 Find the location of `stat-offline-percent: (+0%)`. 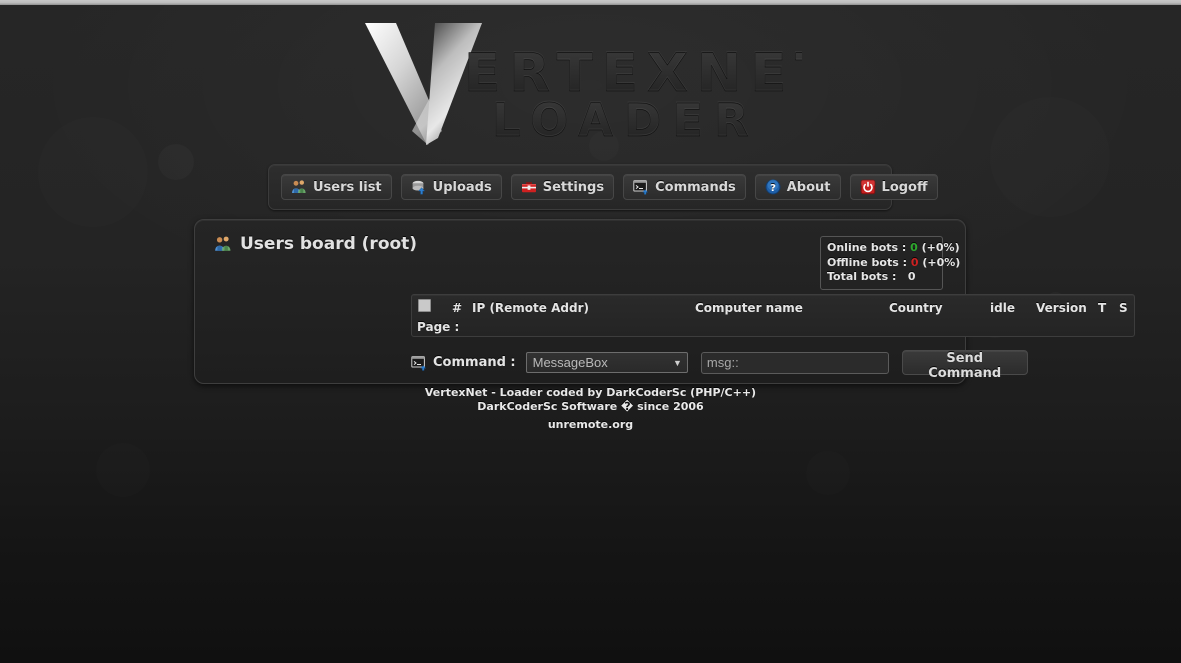

stat-offline-percent: (+0%) is located at coordinates (941, 262).